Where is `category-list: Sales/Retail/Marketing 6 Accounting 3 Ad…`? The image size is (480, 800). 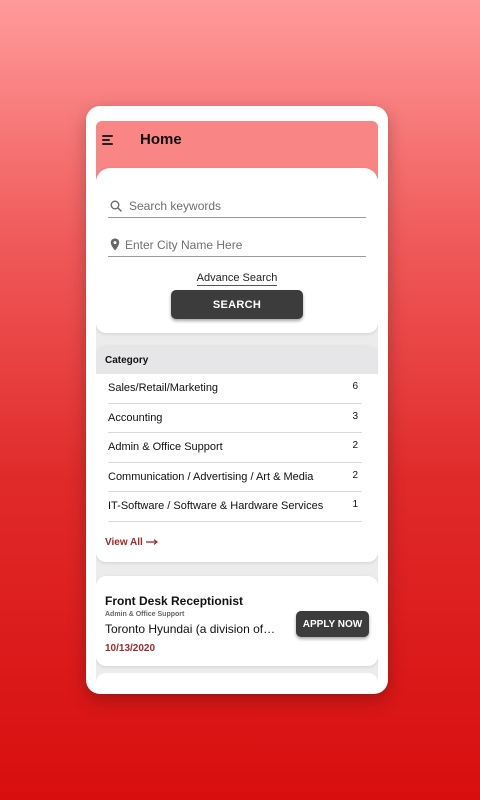
category-list: Sales/Retail/Marketing 6 Accounting 3 Ad… is located at coordinates (235, 448).